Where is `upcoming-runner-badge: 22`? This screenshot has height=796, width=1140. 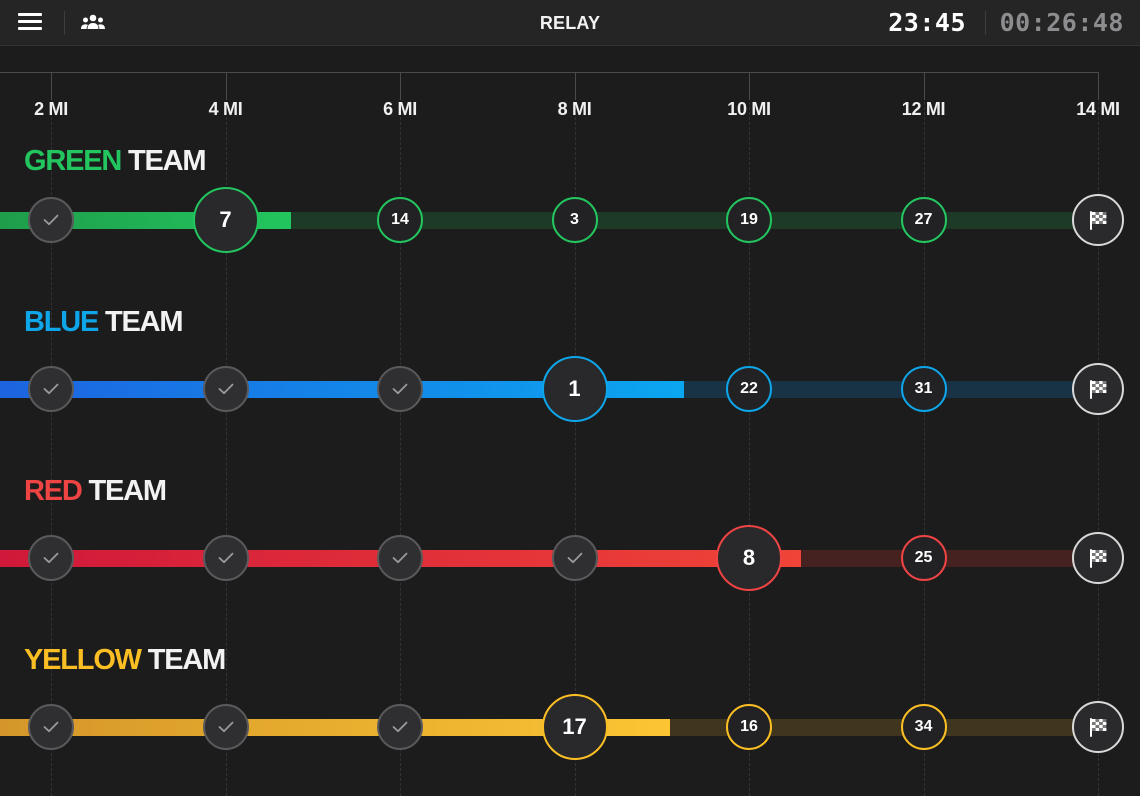
upcoming-runner-badge: 22 is located at coordinates (749, 389).